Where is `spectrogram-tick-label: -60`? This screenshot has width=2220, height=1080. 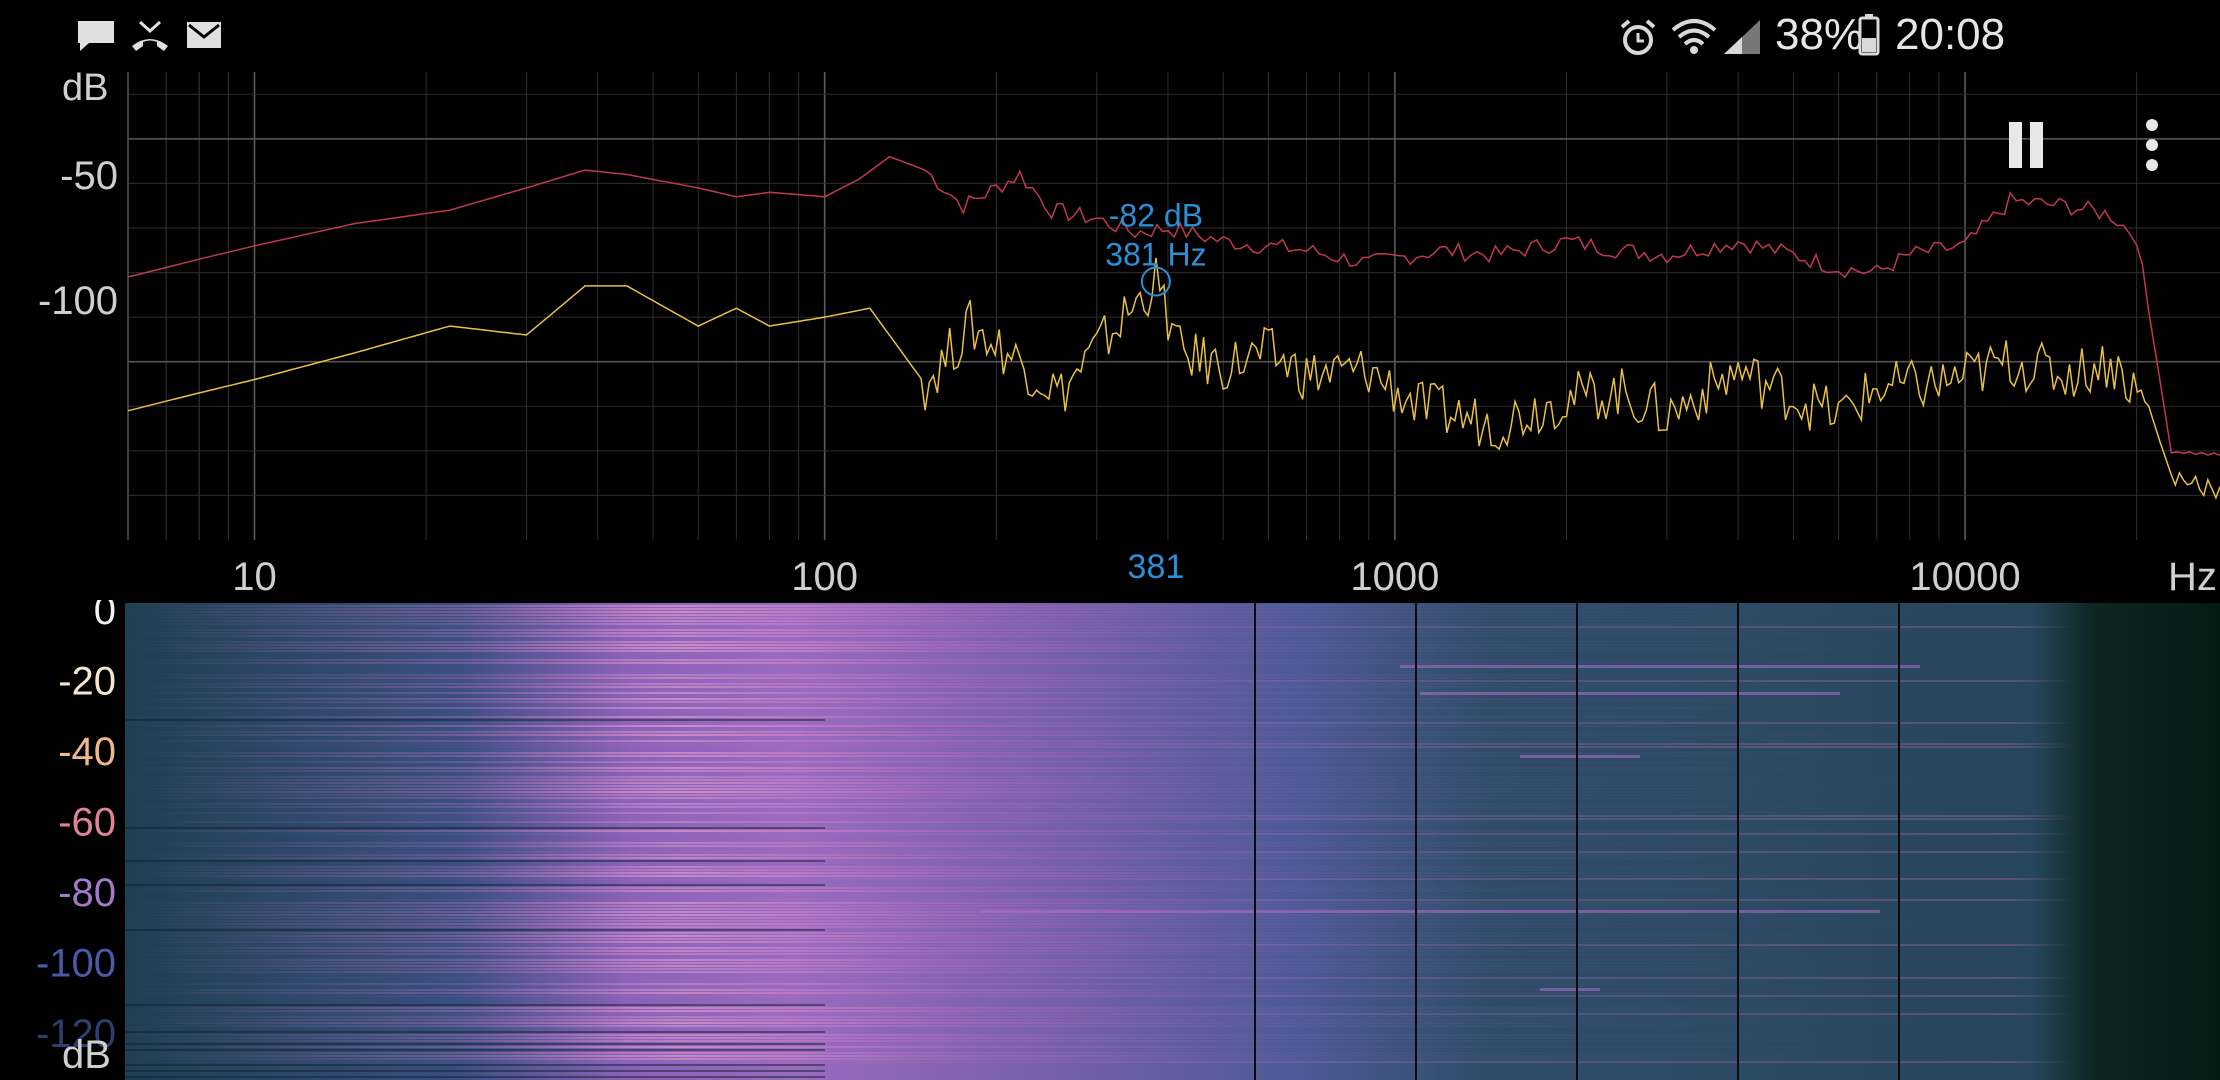
spectrogram-tick-label: -60 is located at coordinates (87, 823).